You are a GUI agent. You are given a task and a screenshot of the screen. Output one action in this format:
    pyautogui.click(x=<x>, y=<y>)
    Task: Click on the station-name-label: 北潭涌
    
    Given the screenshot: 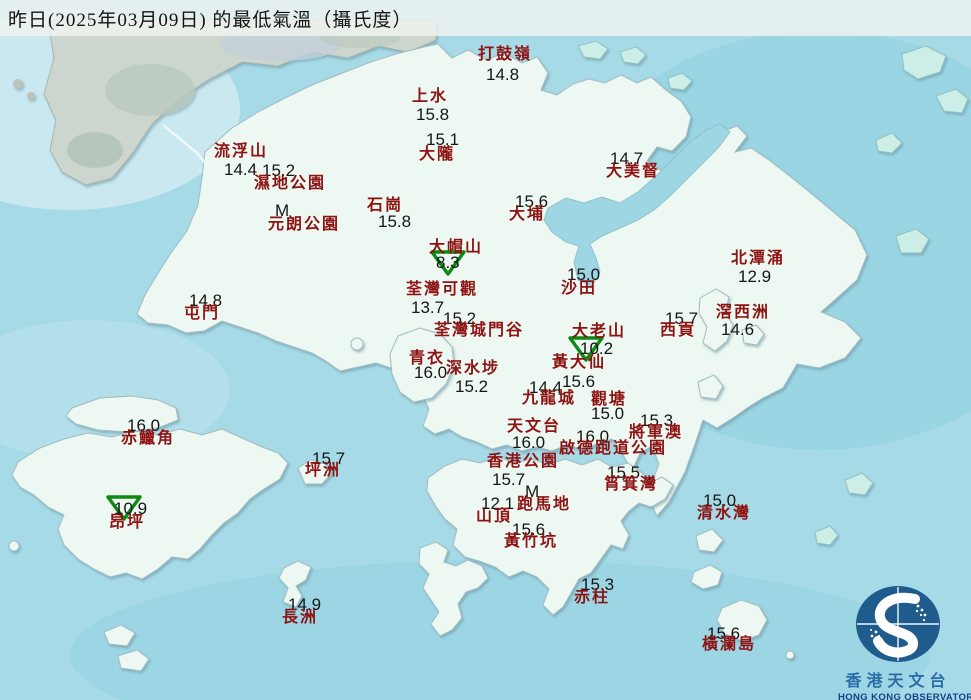 What is the action you would take?
    pyautogui.click(x=758, y=258)
    